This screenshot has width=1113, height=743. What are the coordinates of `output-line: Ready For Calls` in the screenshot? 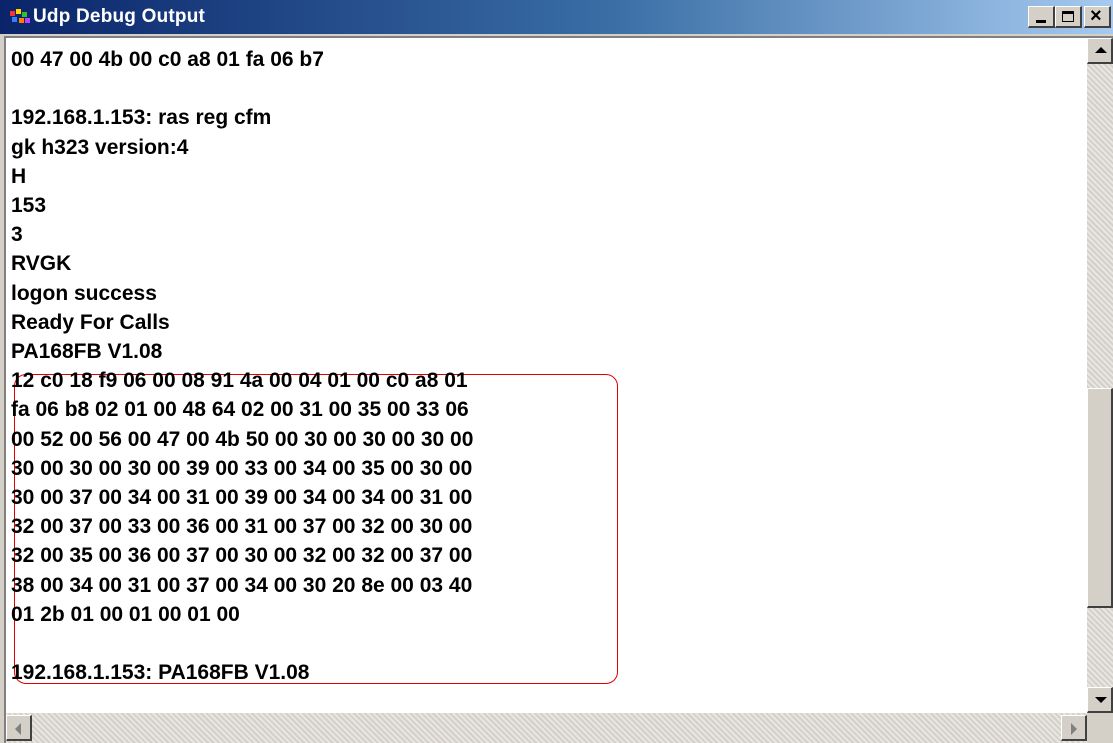 It's located at (90, 322).